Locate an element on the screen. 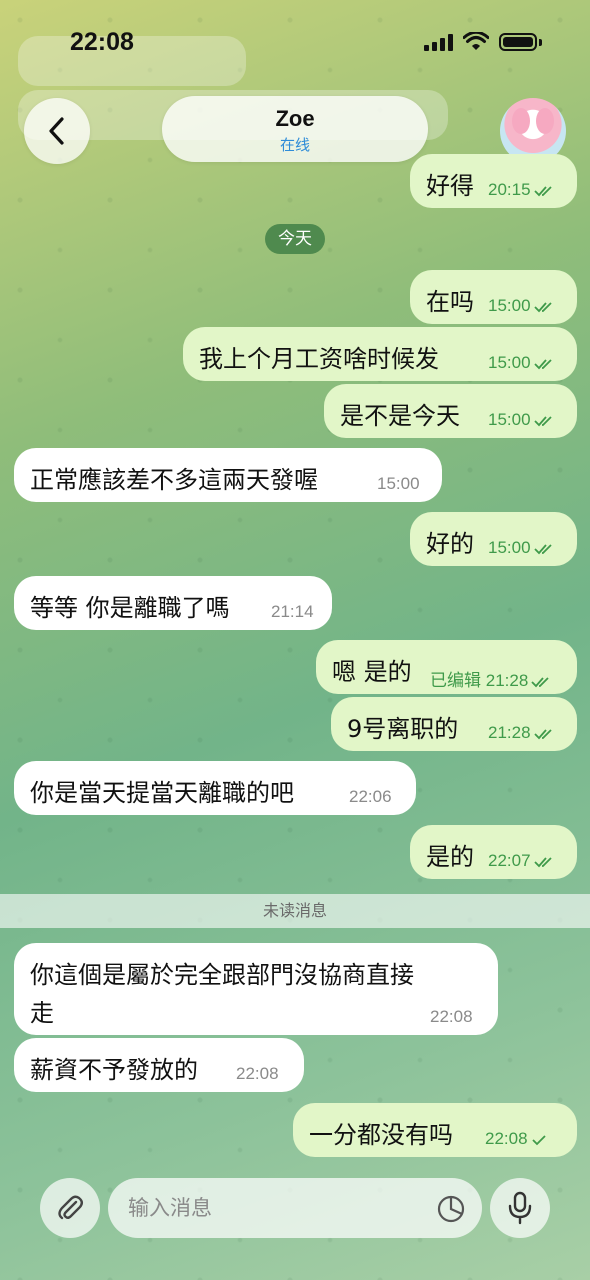 This screenshot has width=590, height=1280. back-button is located at coordinates (57, 131).